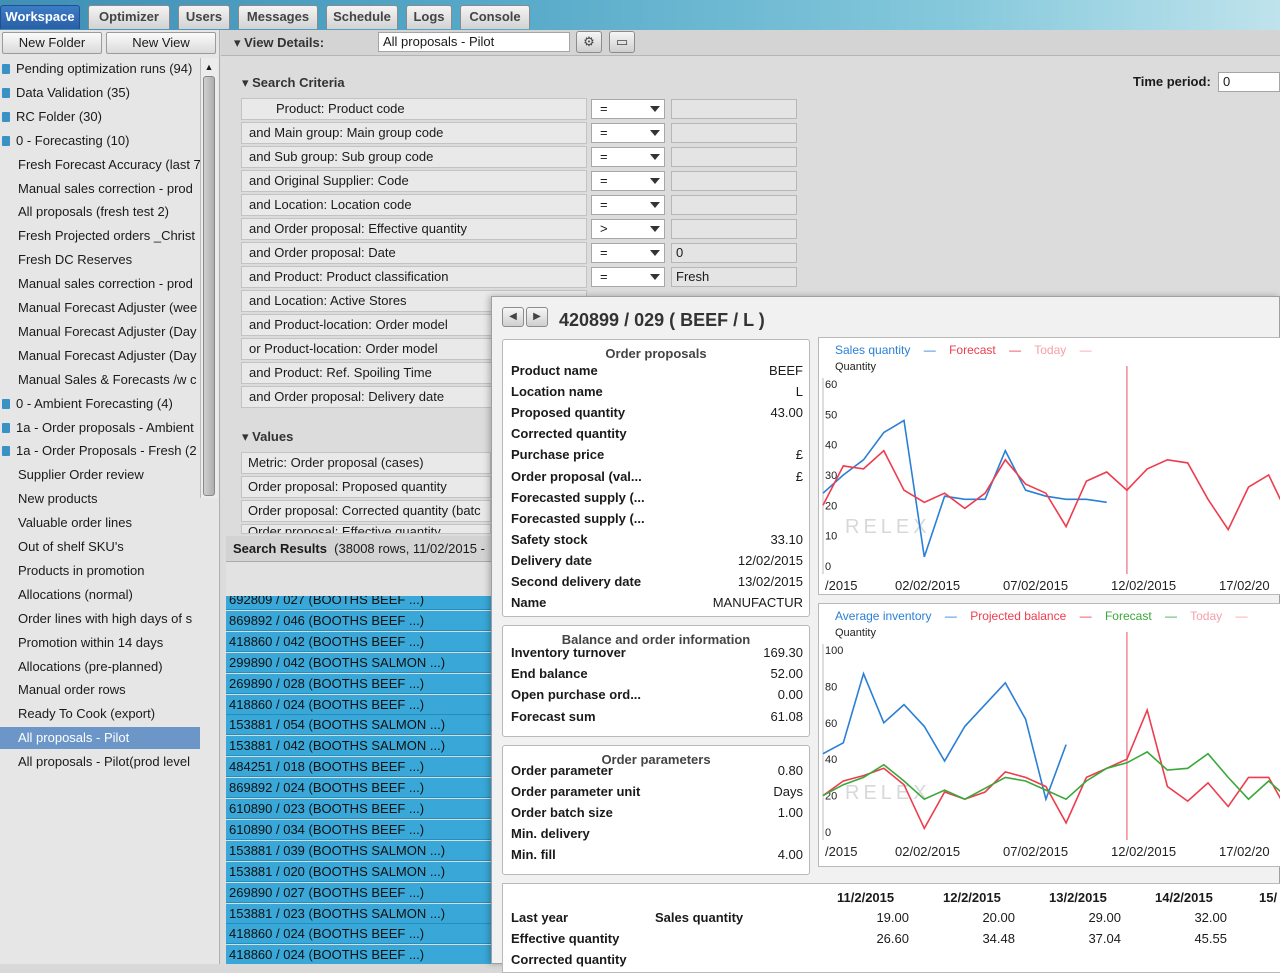  What do you see at coordinates (366, 487) in the screenshot?
I see `value-row: Order proposal: Proposed quantity` at bounding box center [366, 487].